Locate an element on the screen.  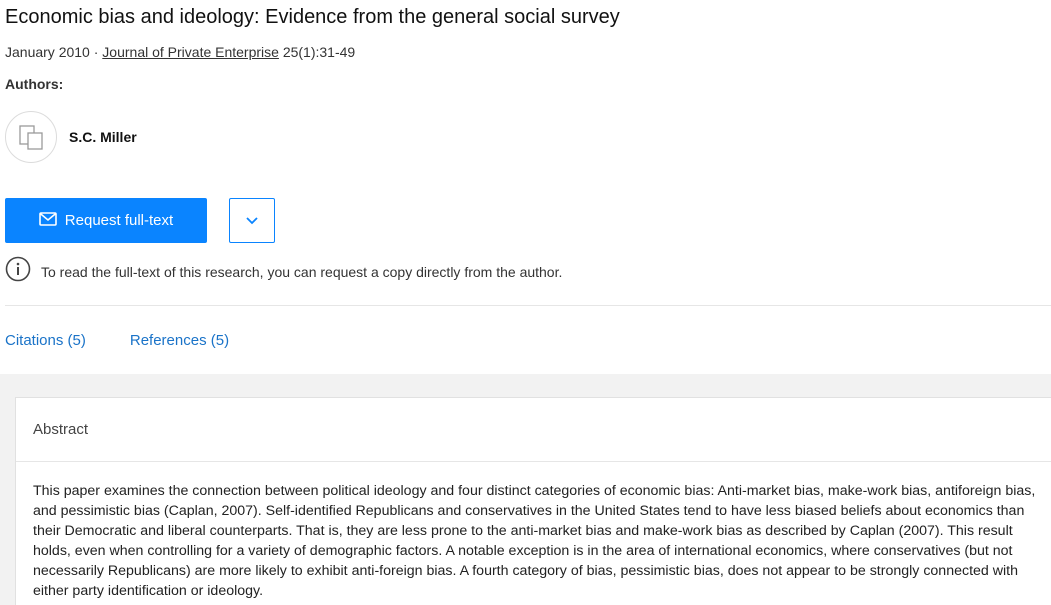
tab-bar: Citations (5) References (5) is located at coordinates (139, 340).